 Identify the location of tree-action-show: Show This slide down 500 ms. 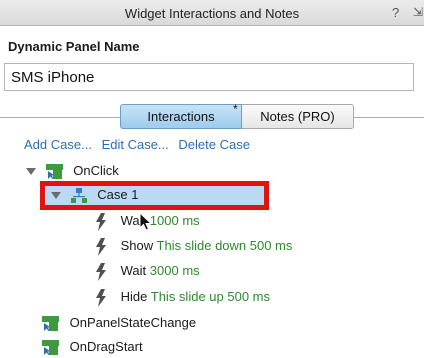
(193, 246).